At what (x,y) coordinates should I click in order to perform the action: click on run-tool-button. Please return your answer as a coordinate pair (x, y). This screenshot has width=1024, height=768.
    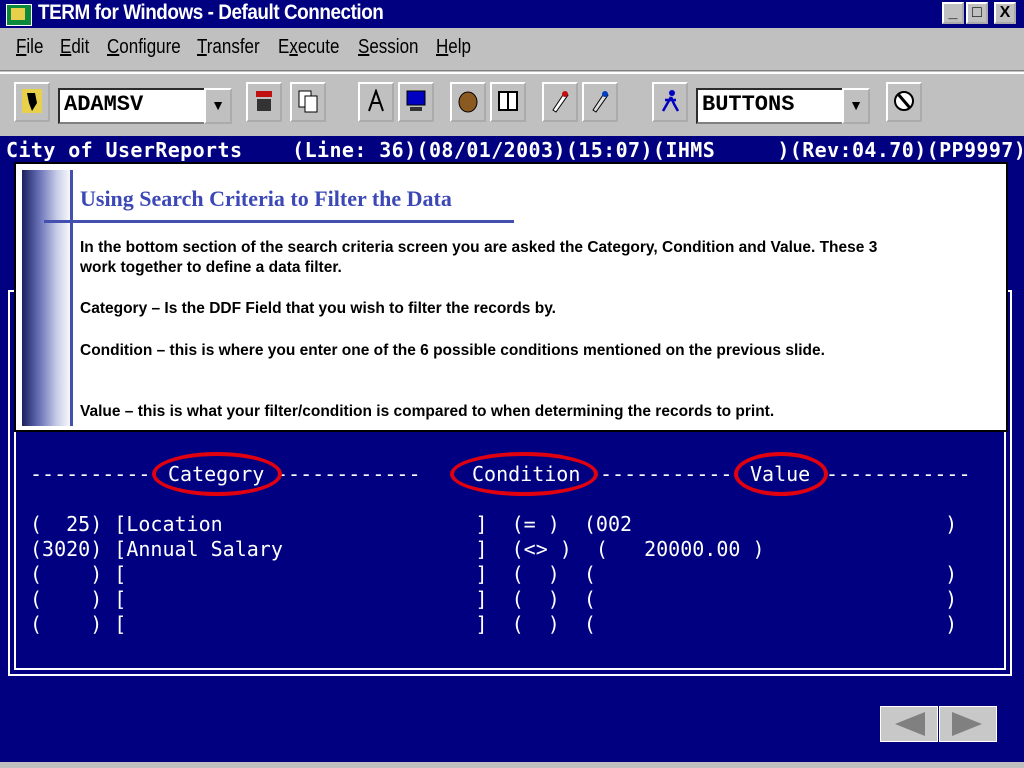
    Looking at the image, I should click on (670, 102).